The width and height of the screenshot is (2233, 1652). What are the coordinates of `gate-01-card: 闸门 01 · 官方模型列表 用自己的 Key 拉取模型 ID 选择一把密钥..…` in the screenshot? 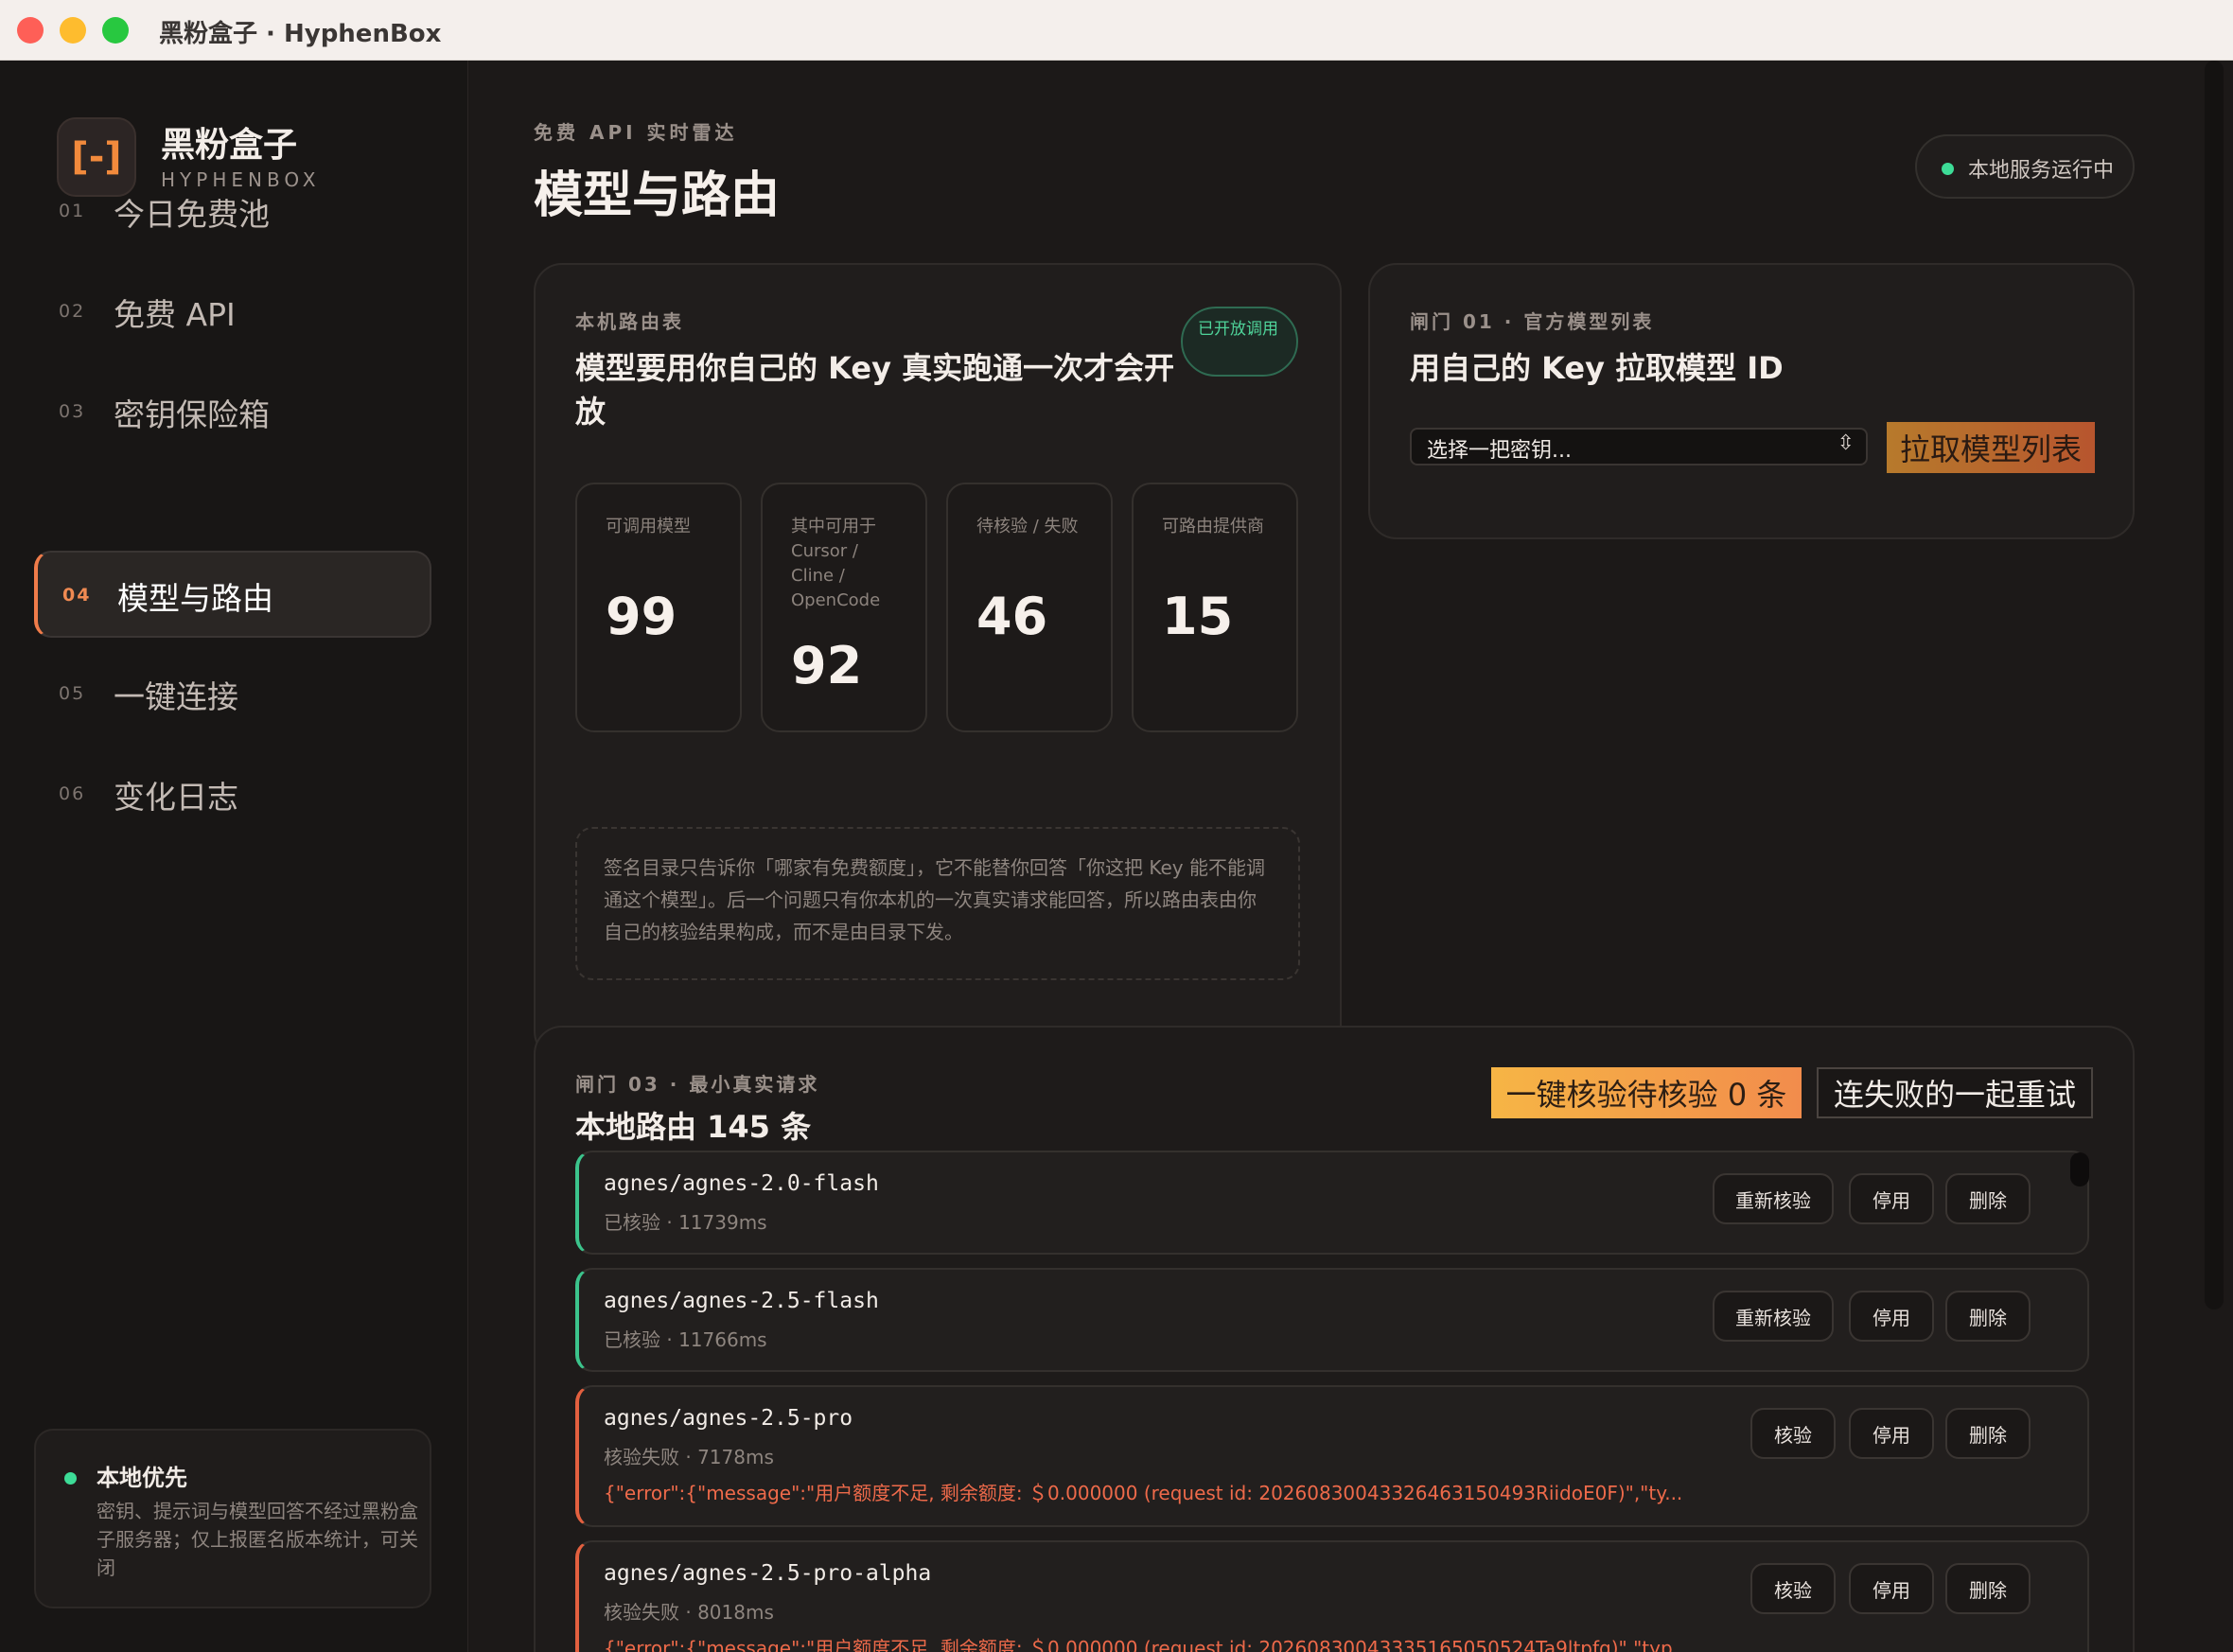 It's located at (1751, 401).